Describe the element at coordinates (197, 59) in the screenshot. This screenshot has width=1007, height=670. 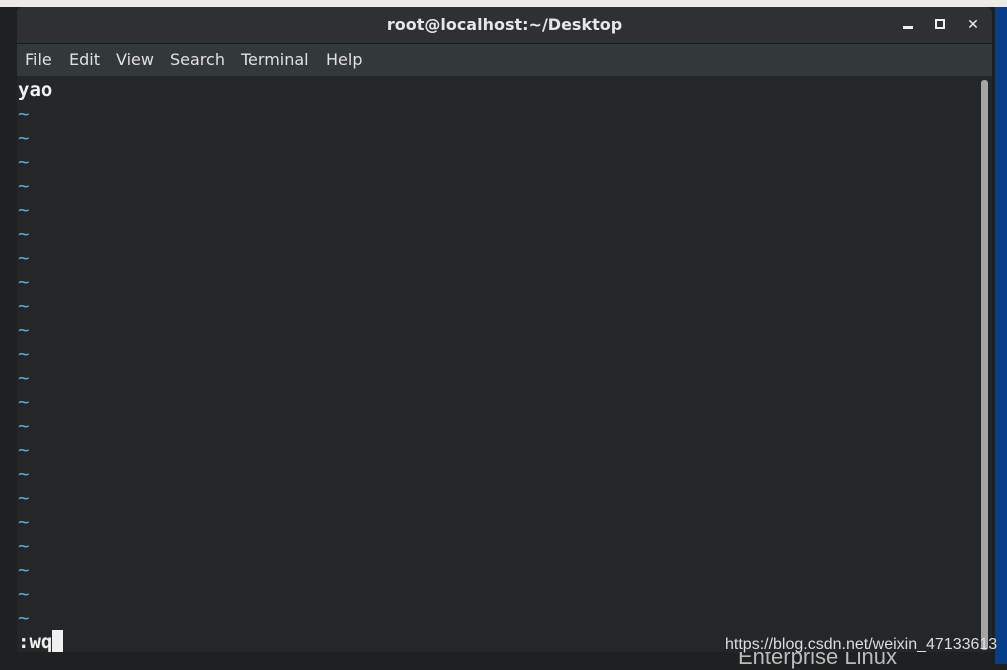
I see `menu-search: Search` at that location.